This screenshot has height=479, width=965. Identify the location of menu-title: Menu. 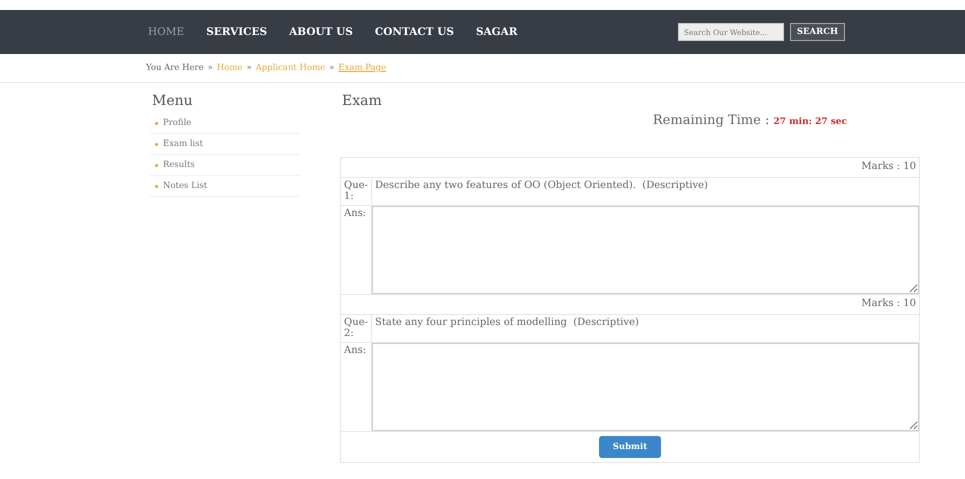
(173, 101).